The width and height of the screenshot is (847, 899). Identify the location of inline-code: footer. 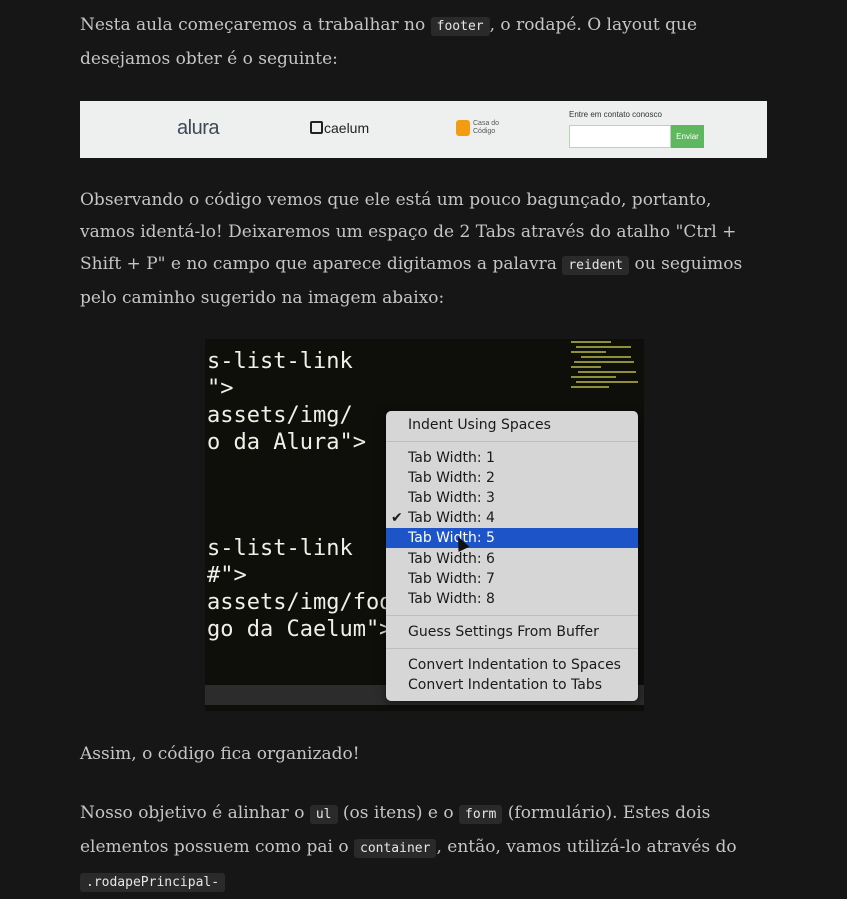
(460, 26).